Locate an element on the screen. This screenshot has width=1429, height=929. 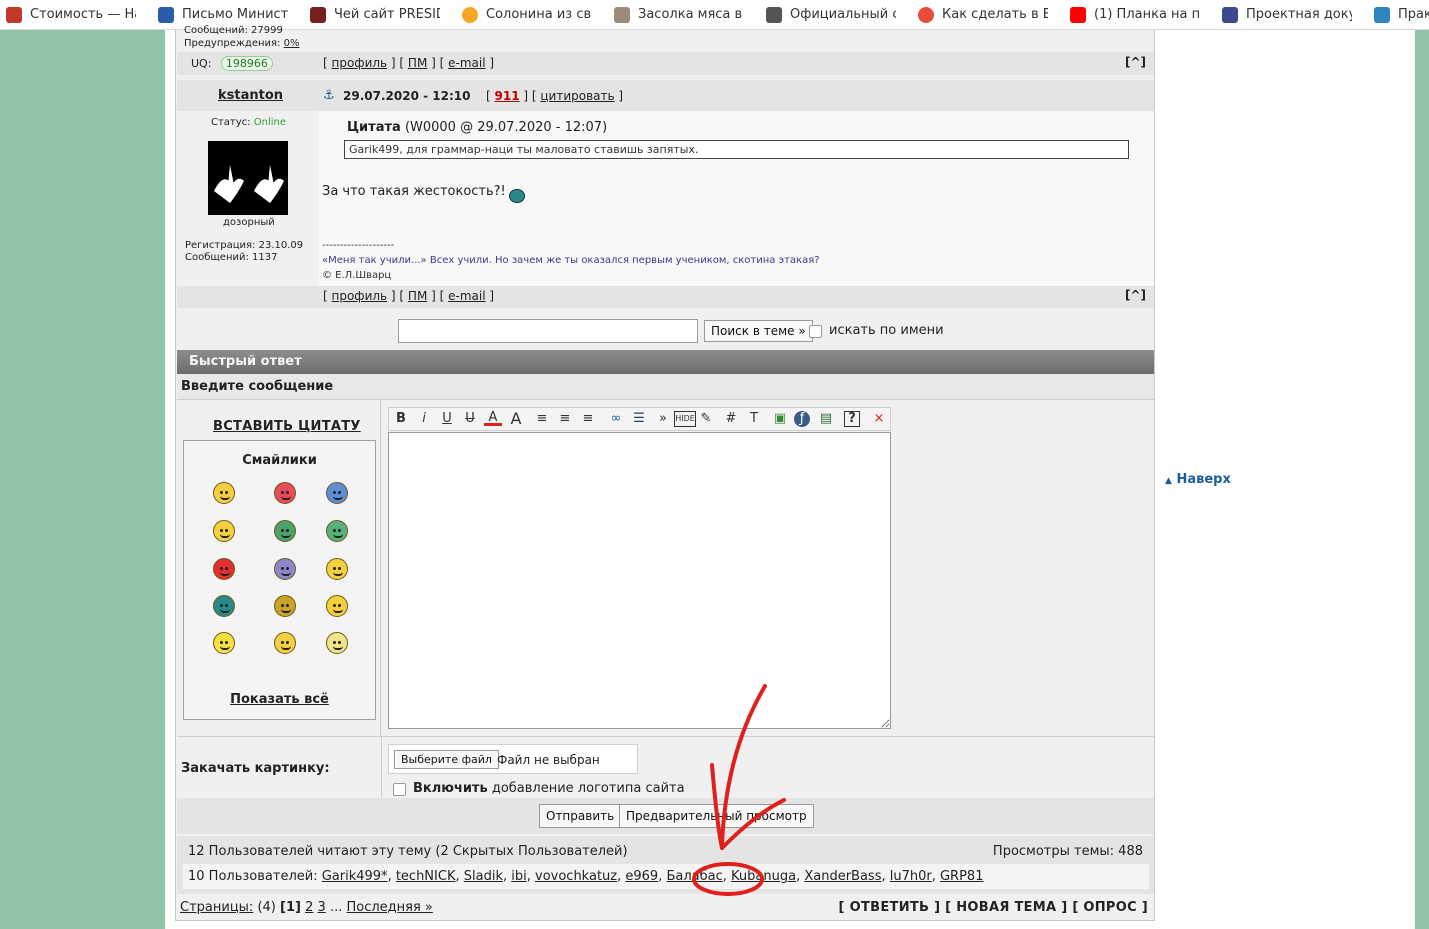
font-size-icon: A is located at coordinates (516, 419).